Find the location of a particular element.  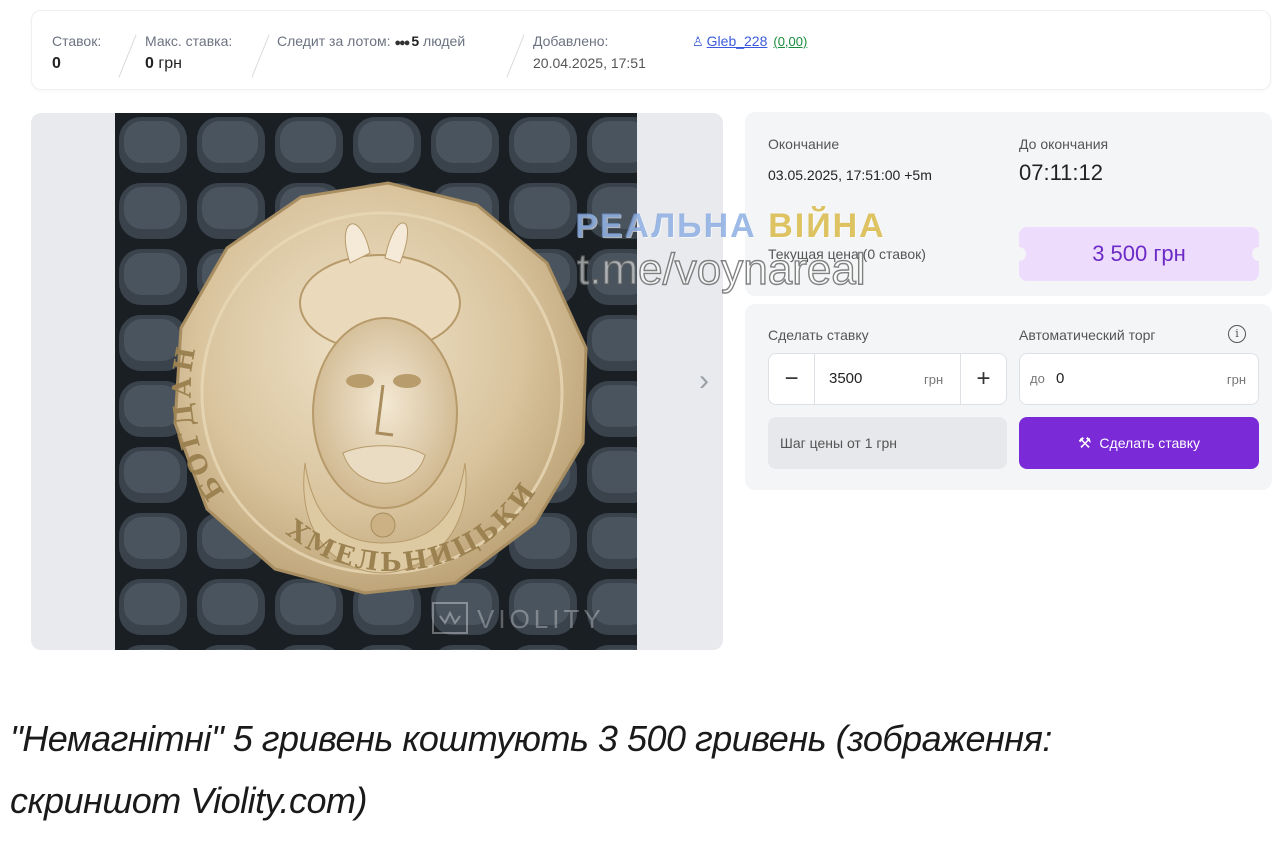

end-value: 03.05.2025, 17:51:00 +5m is located at coordinates (850, 175).